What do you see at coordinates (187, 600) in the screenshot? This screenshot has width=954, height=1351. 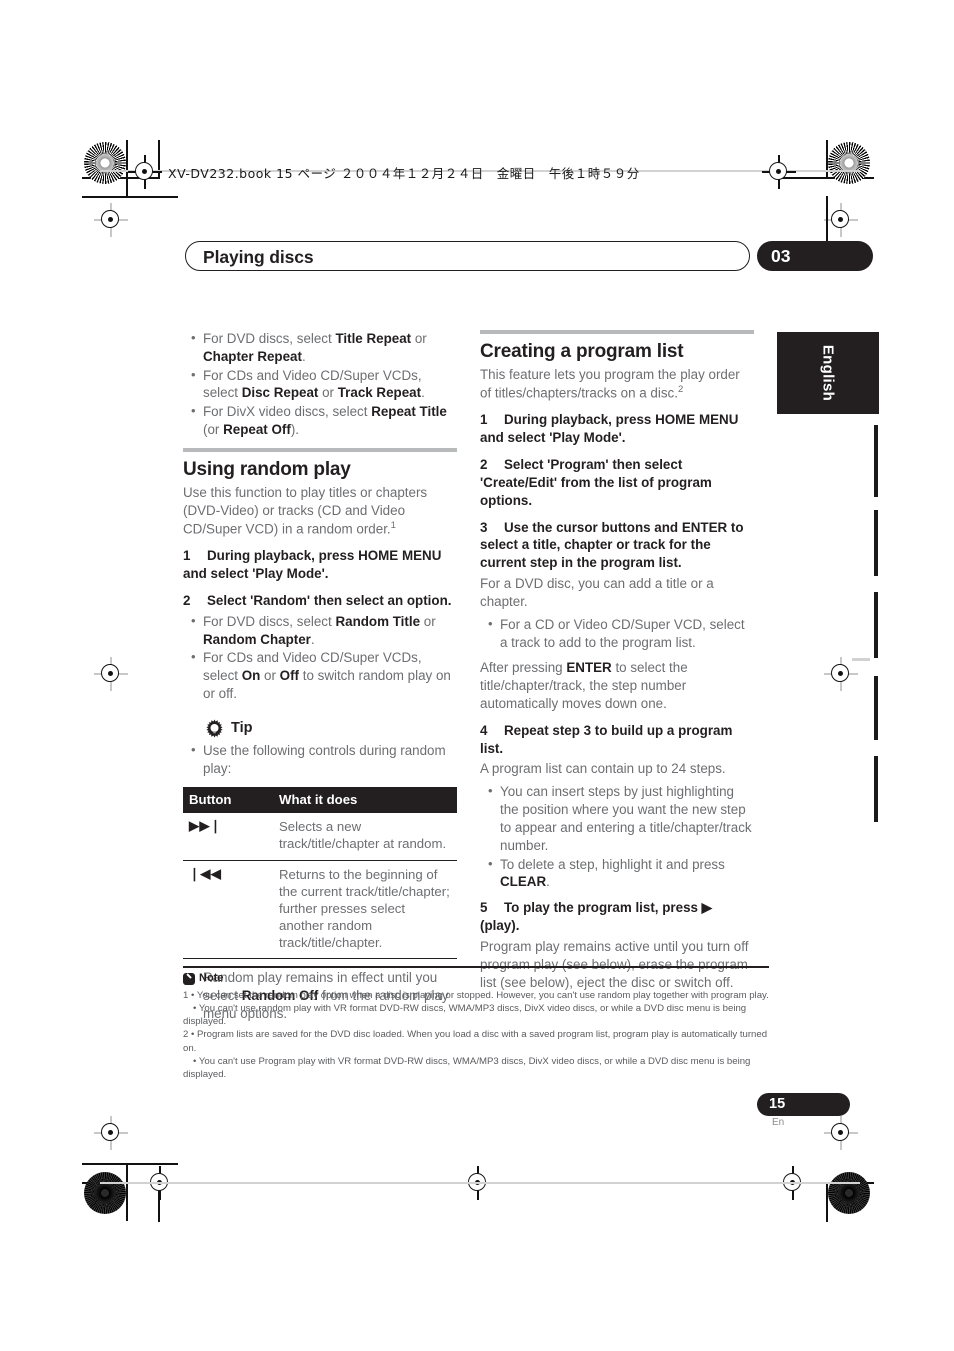 I see `step-number-2: 2` at bounding box center [187, 600].